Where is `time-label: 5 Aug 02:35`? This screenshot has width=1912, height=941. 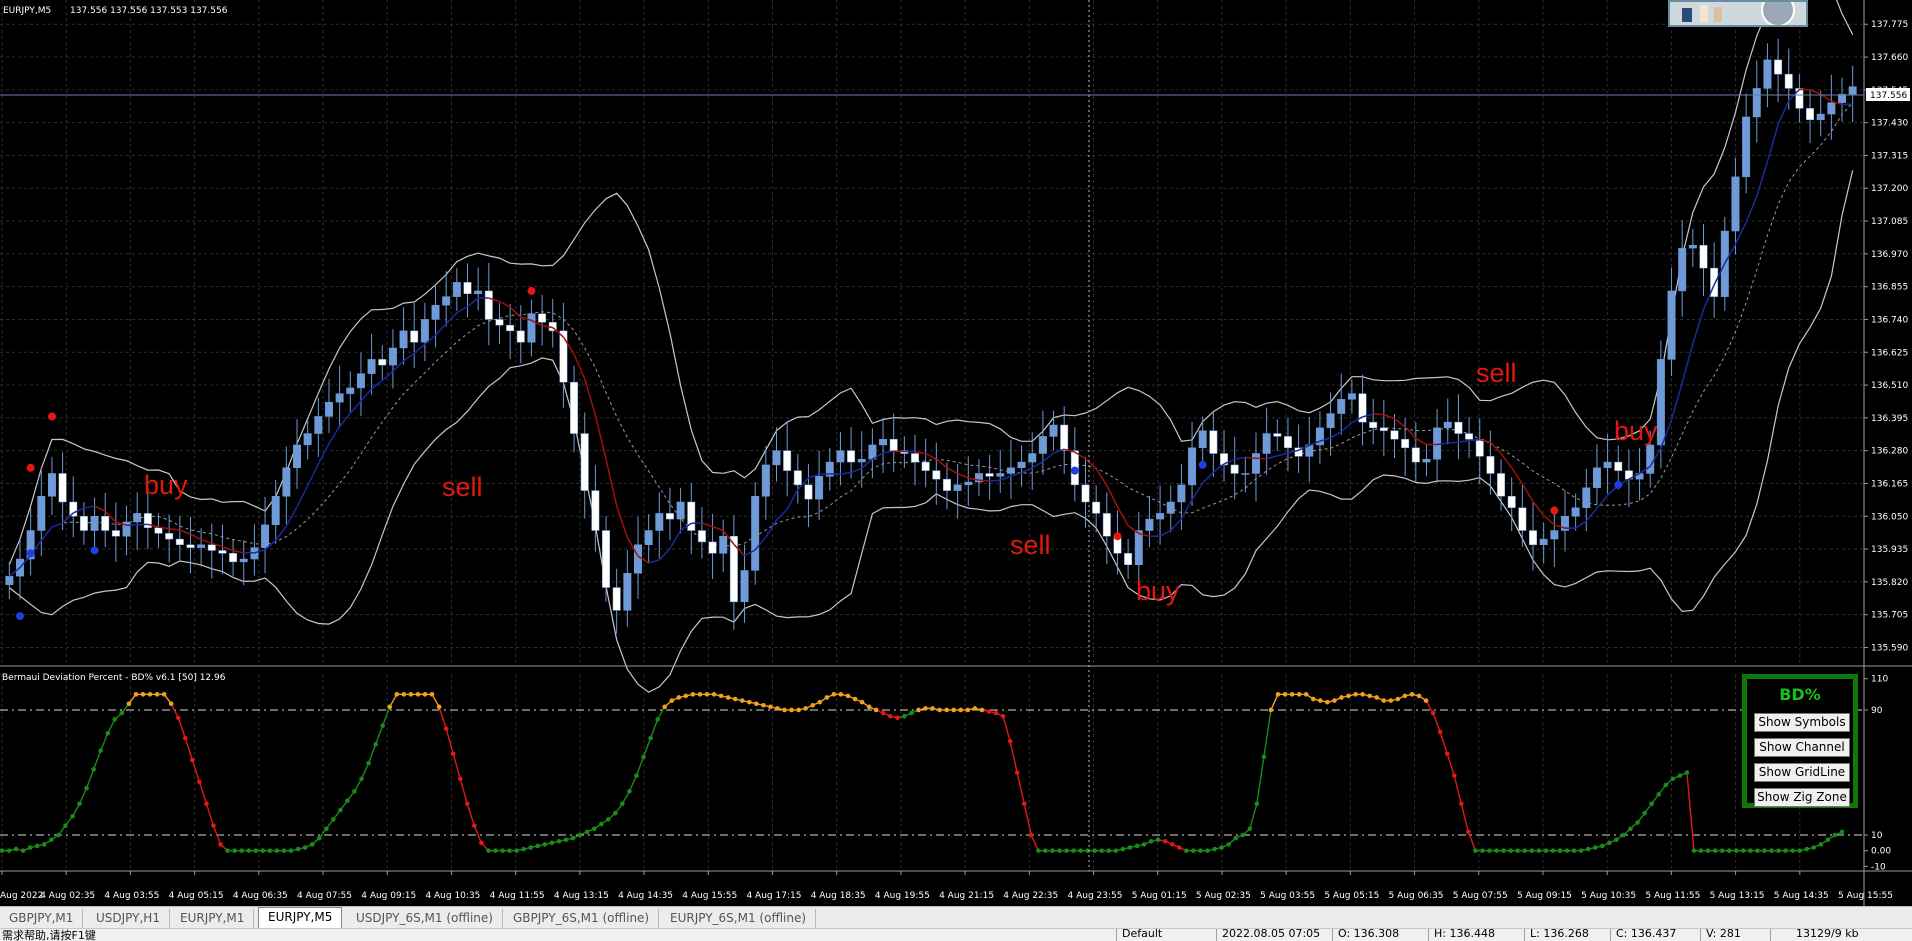 time-label: 5 Aug 02:35 is located at coordinates (1223, 896).